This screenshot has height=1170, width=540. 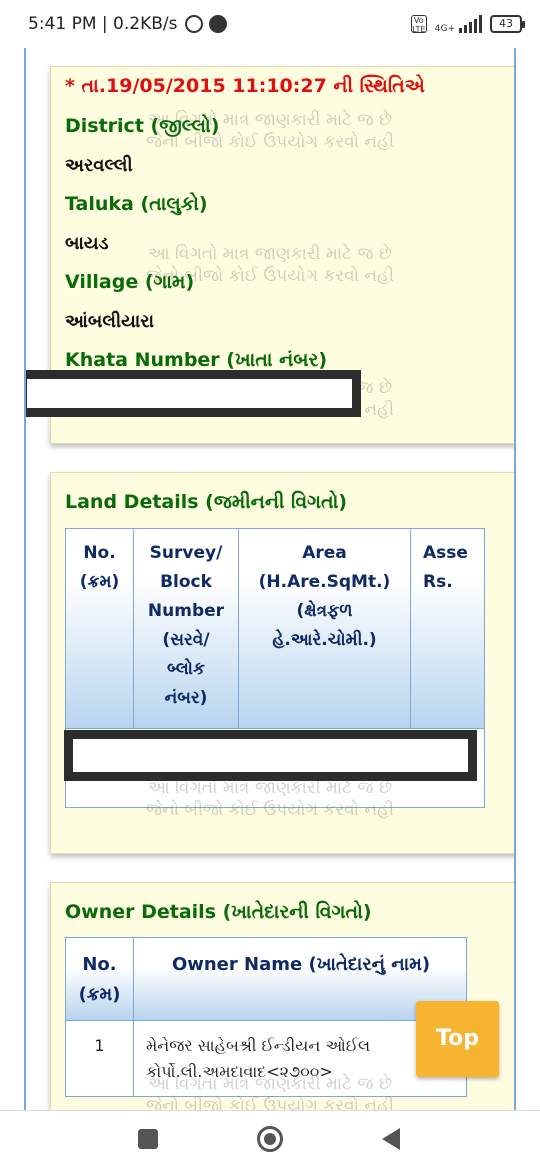 What do you see at coordinates (186, 669) in the screenshot?
I see `header-line: બ્લોક` at bounding box center [186, 669].